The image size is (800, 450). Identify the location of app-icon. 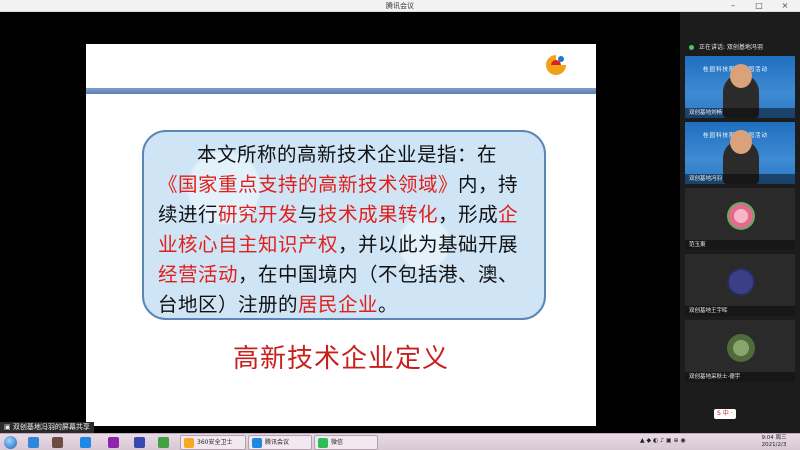
(139, 442).